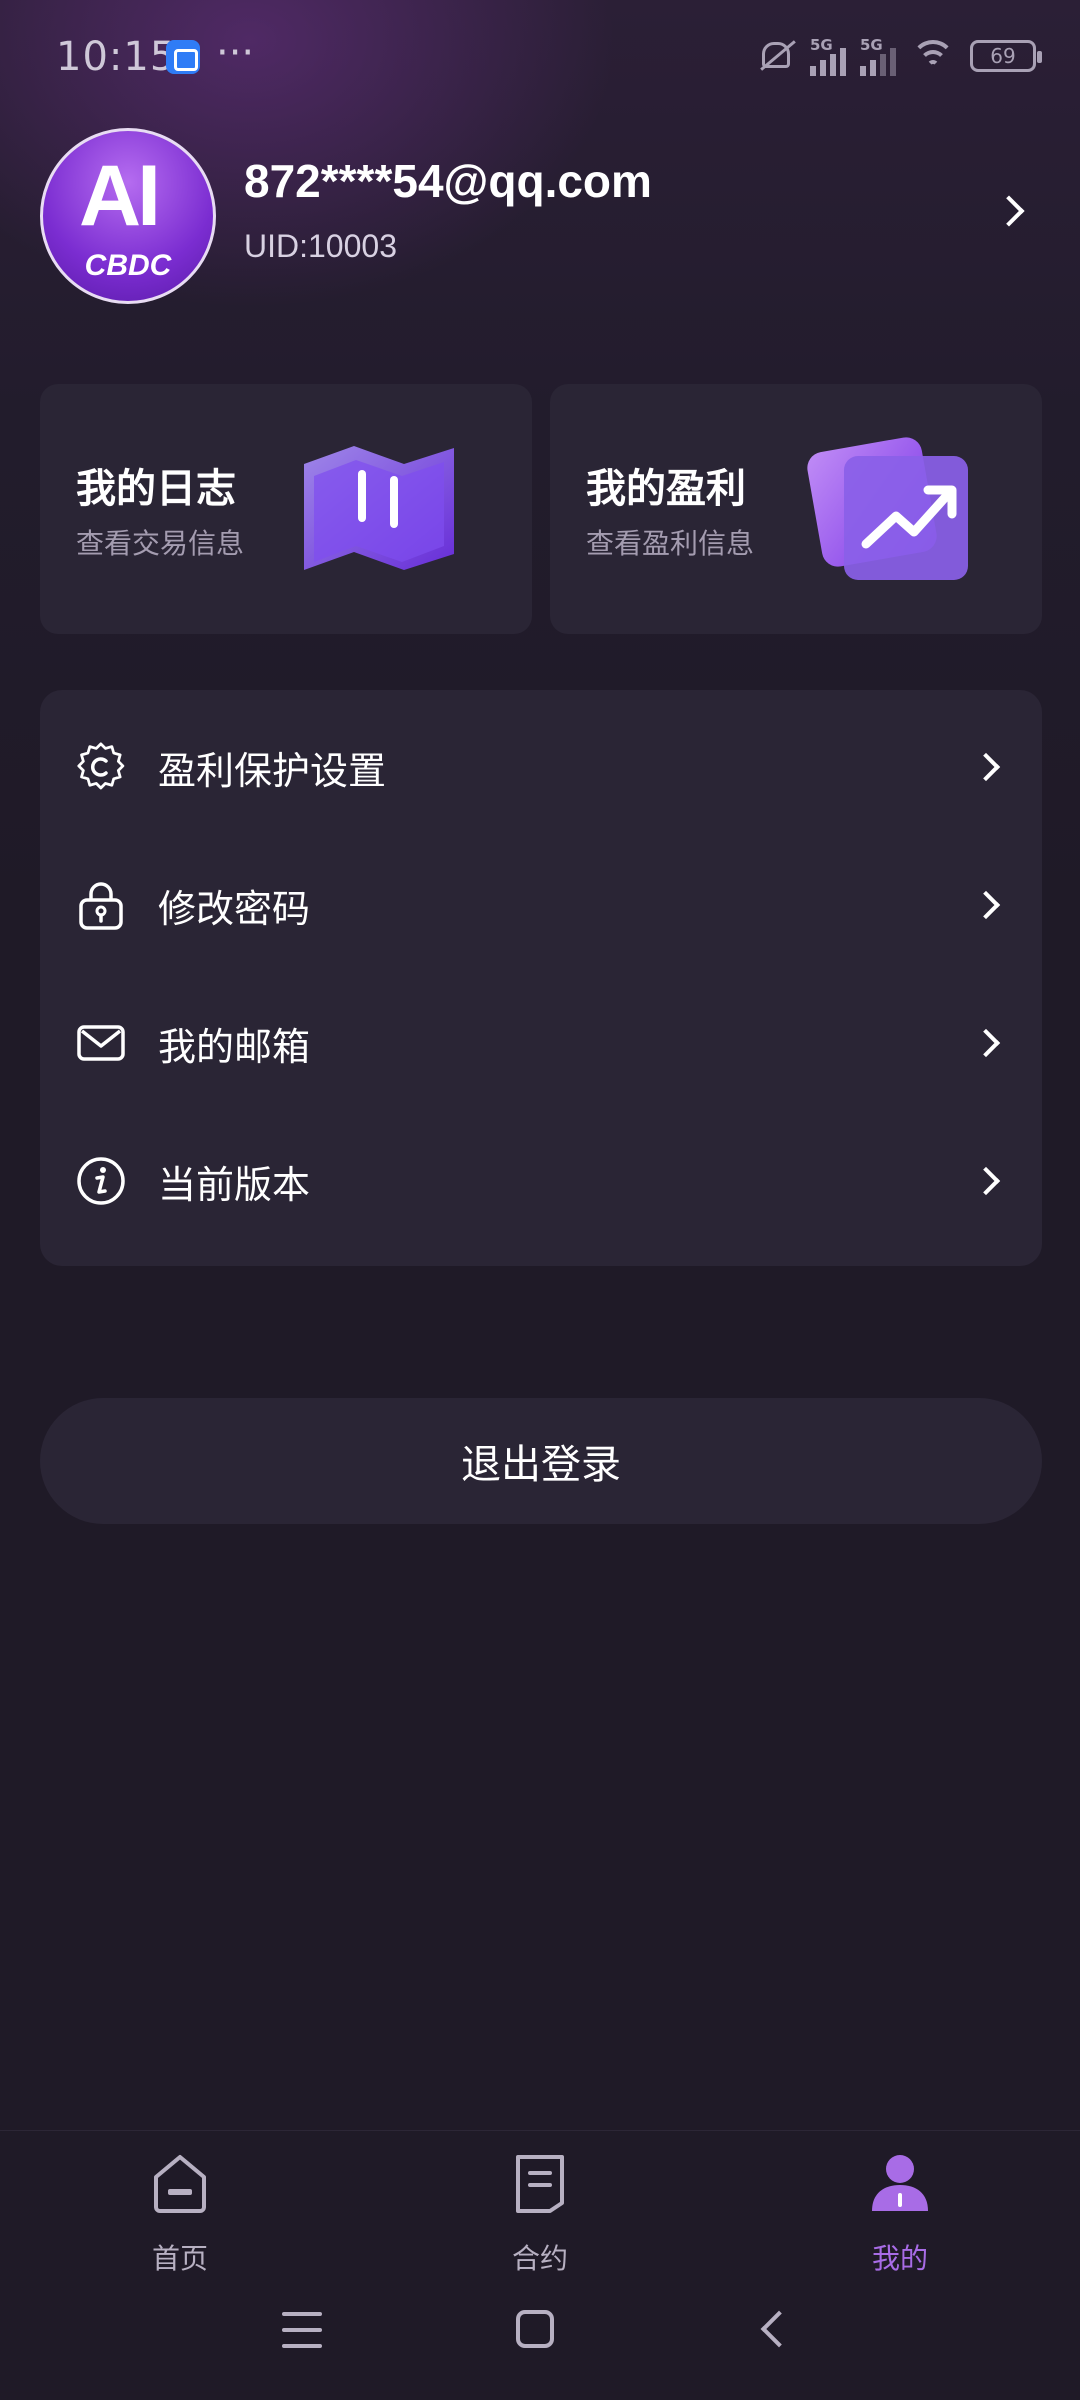 The image size is (1080, 2400). What do you see at coordinates (120, 196) in the screenshot?
I see `avatar-logo-text: AI` at bounding box center [120, 196].